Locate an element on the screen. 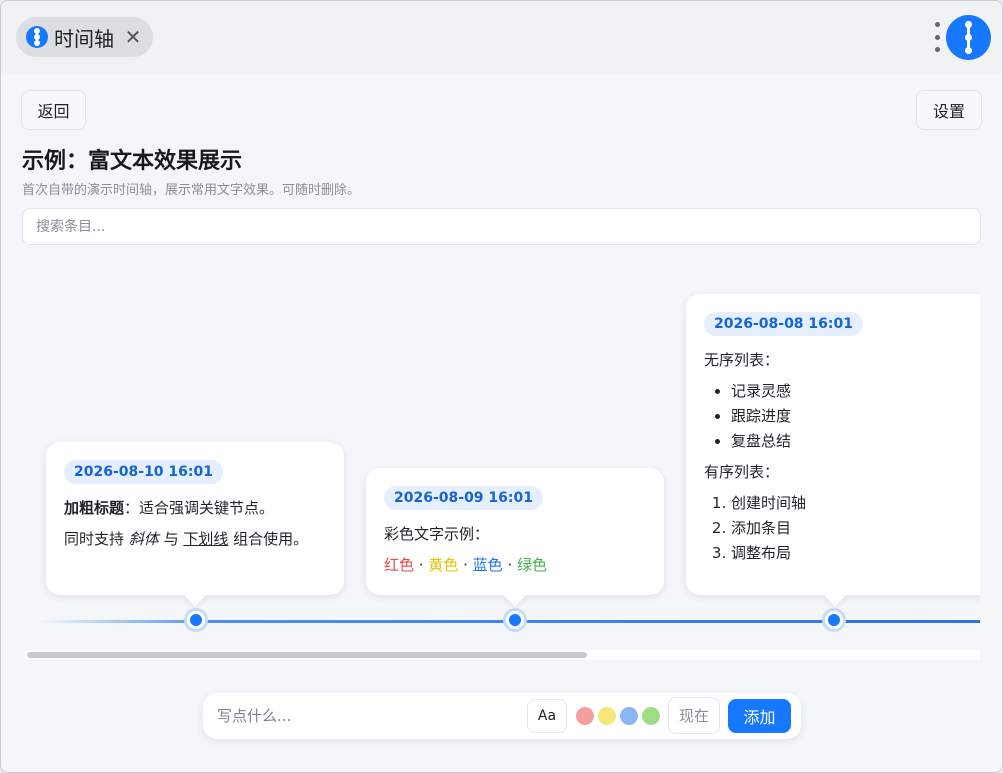 The image size is (1003, 773). format-button: Aa is located at coordinates (547, 716).